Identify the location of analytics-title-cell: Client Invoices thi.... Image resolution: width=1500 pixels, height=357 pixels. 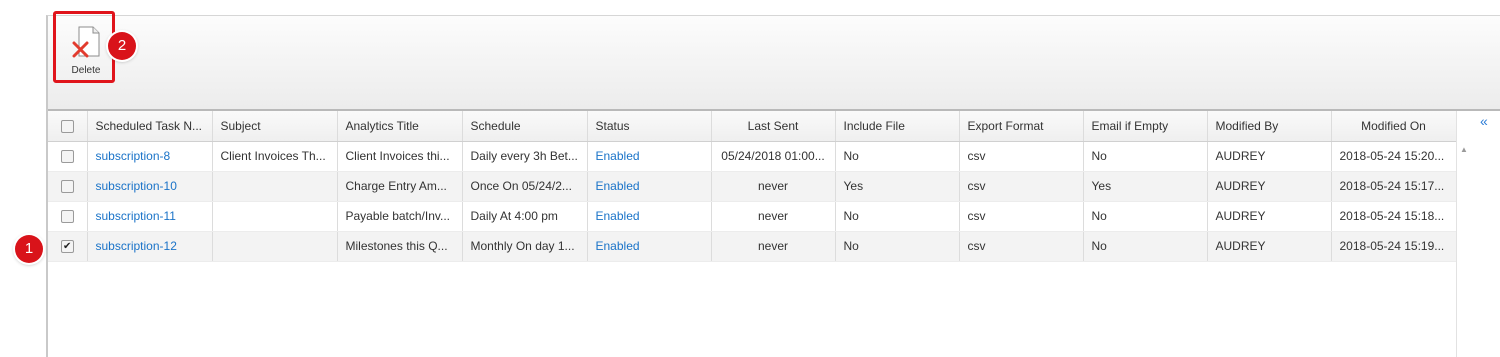
(400, 156).